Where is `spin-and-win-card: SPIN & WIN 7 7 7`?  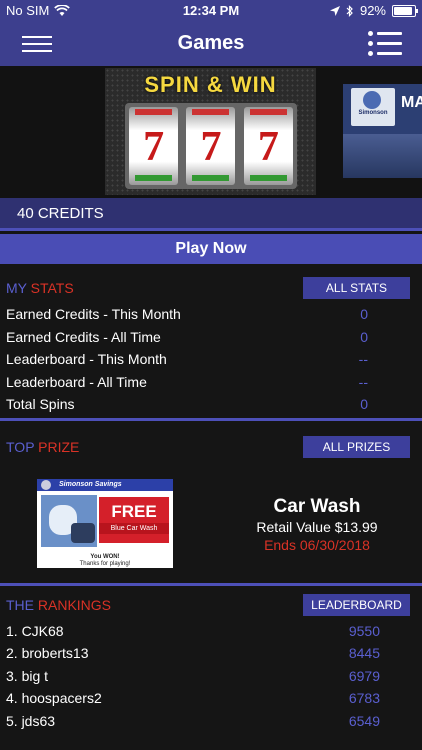 spin-and-win-card: SPIN & WIN 7 7 7 is located at coordinates (210, 131).